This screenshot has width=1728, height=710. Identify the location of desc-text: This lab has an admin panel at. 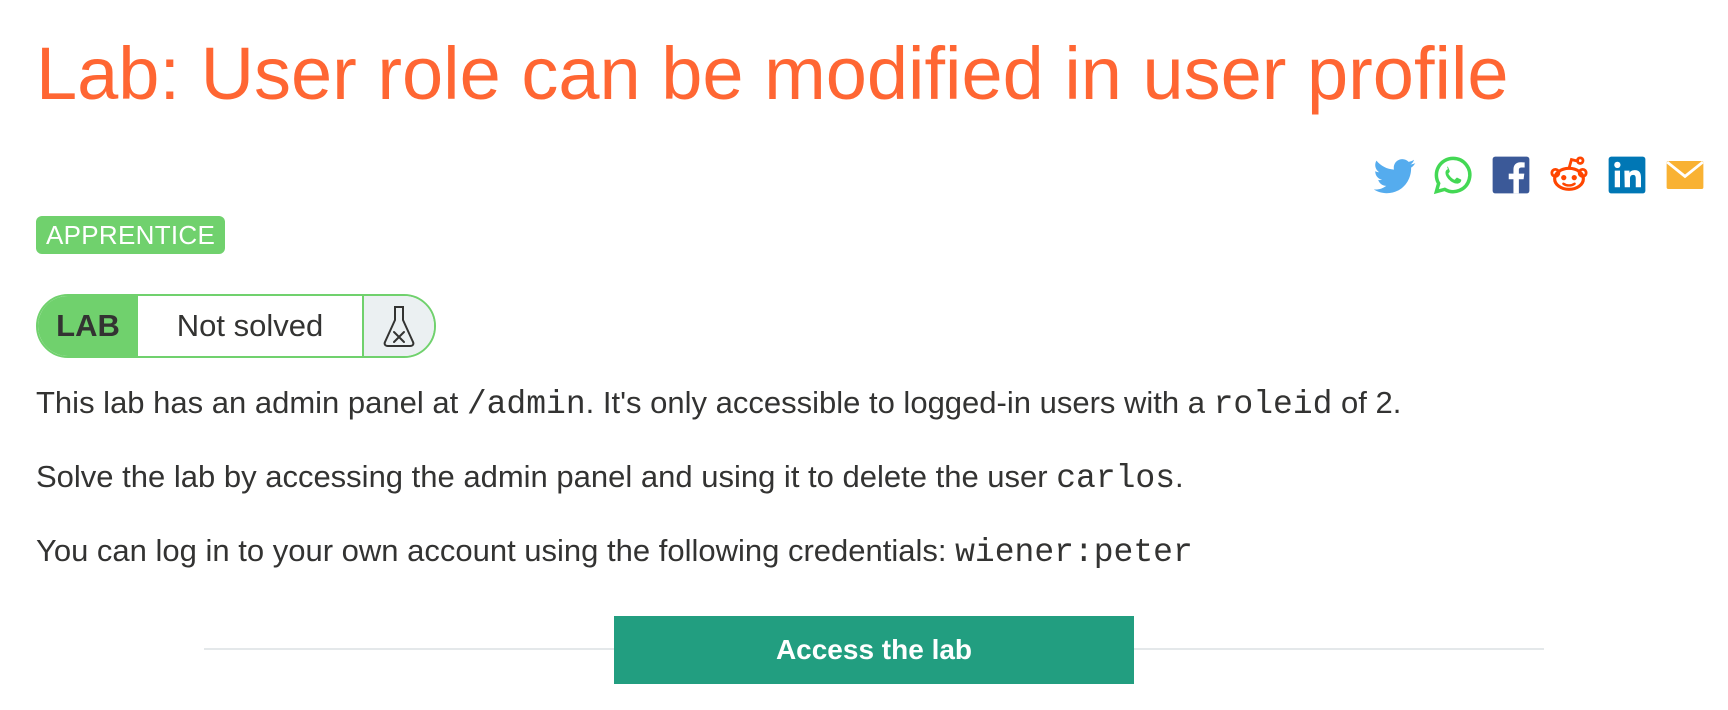
(251, 402).